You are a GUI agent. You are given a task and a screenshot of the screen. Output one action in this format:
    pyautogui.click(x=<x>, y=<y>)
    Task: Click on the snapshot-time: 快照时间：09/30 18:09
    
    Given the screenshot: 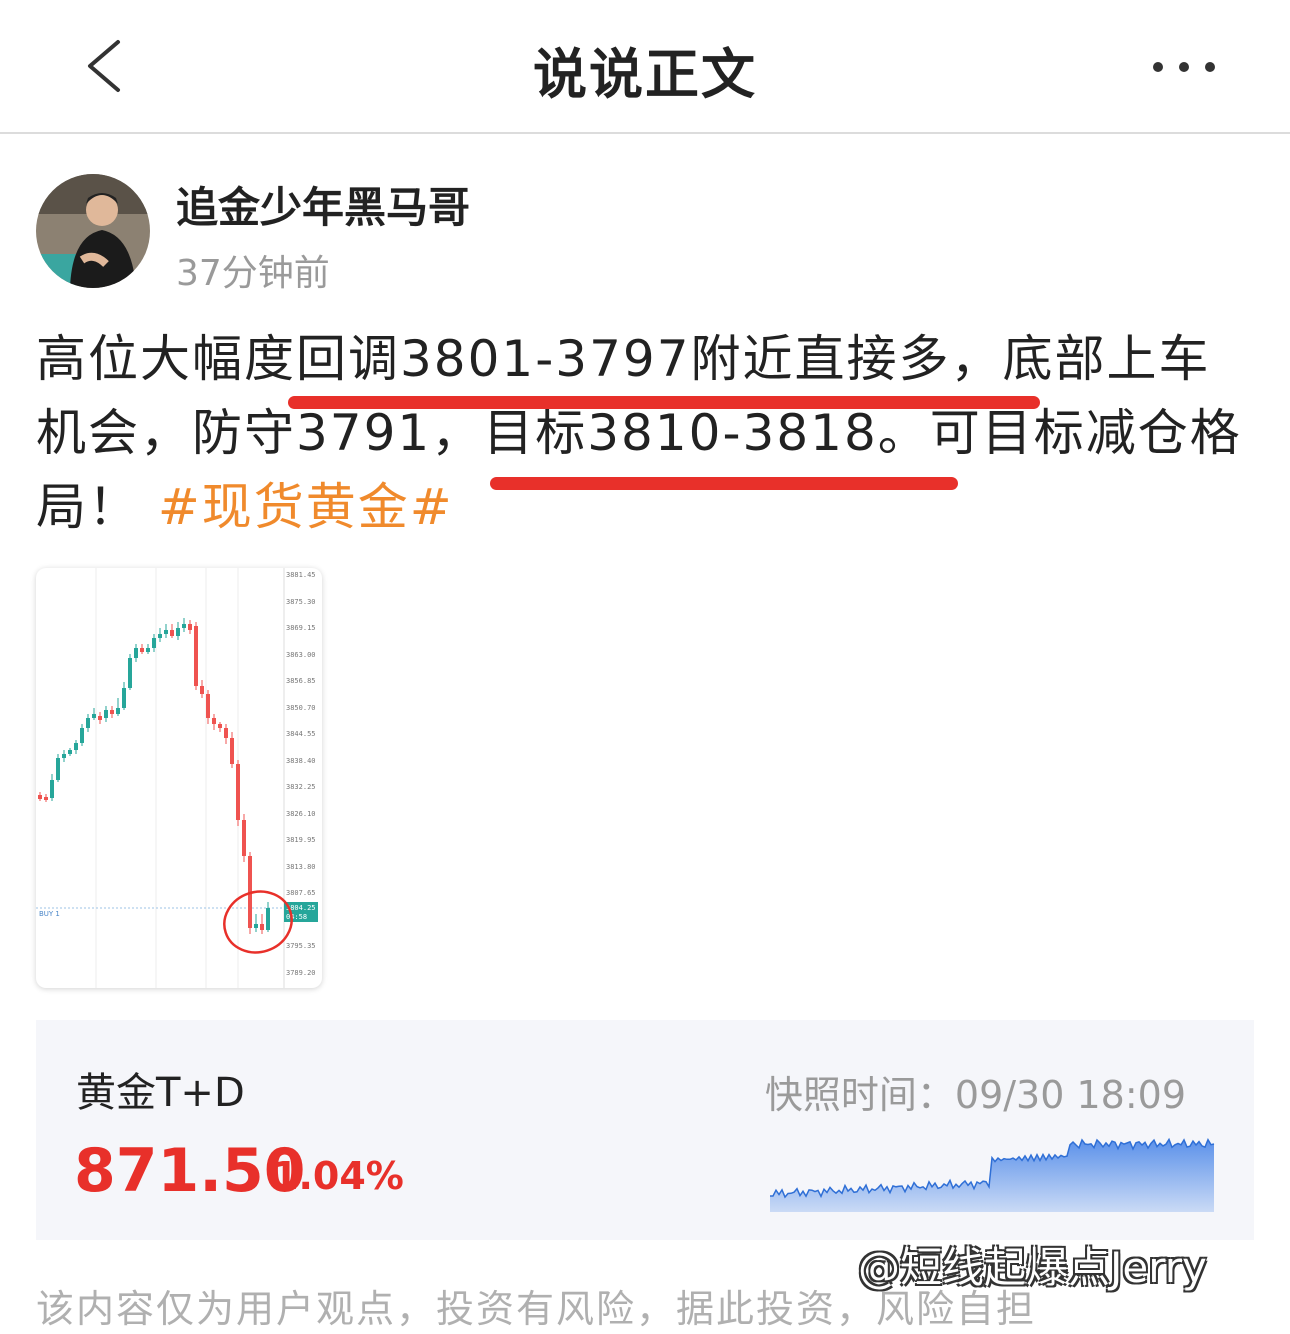 What is the action you would take?
    pyautogui.click(x=975, y=1095)
    